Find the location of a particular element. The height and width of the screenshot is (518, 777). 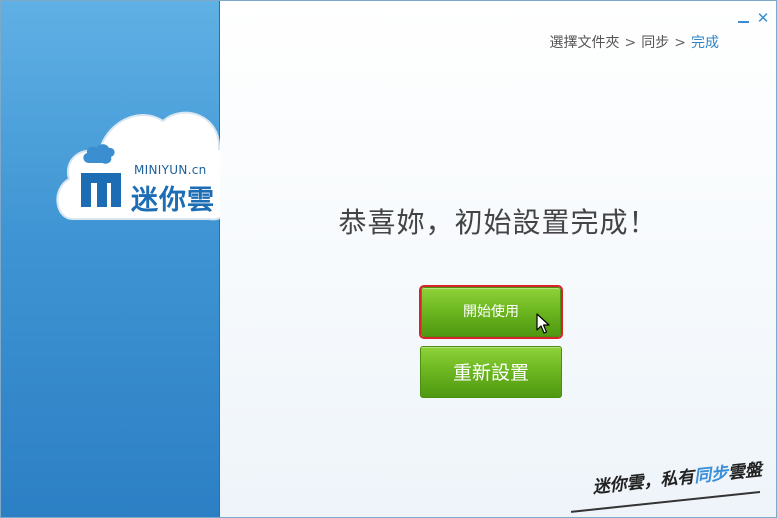

breadcrumb-step-sync: 同步 is located at coordinates (655, 43).